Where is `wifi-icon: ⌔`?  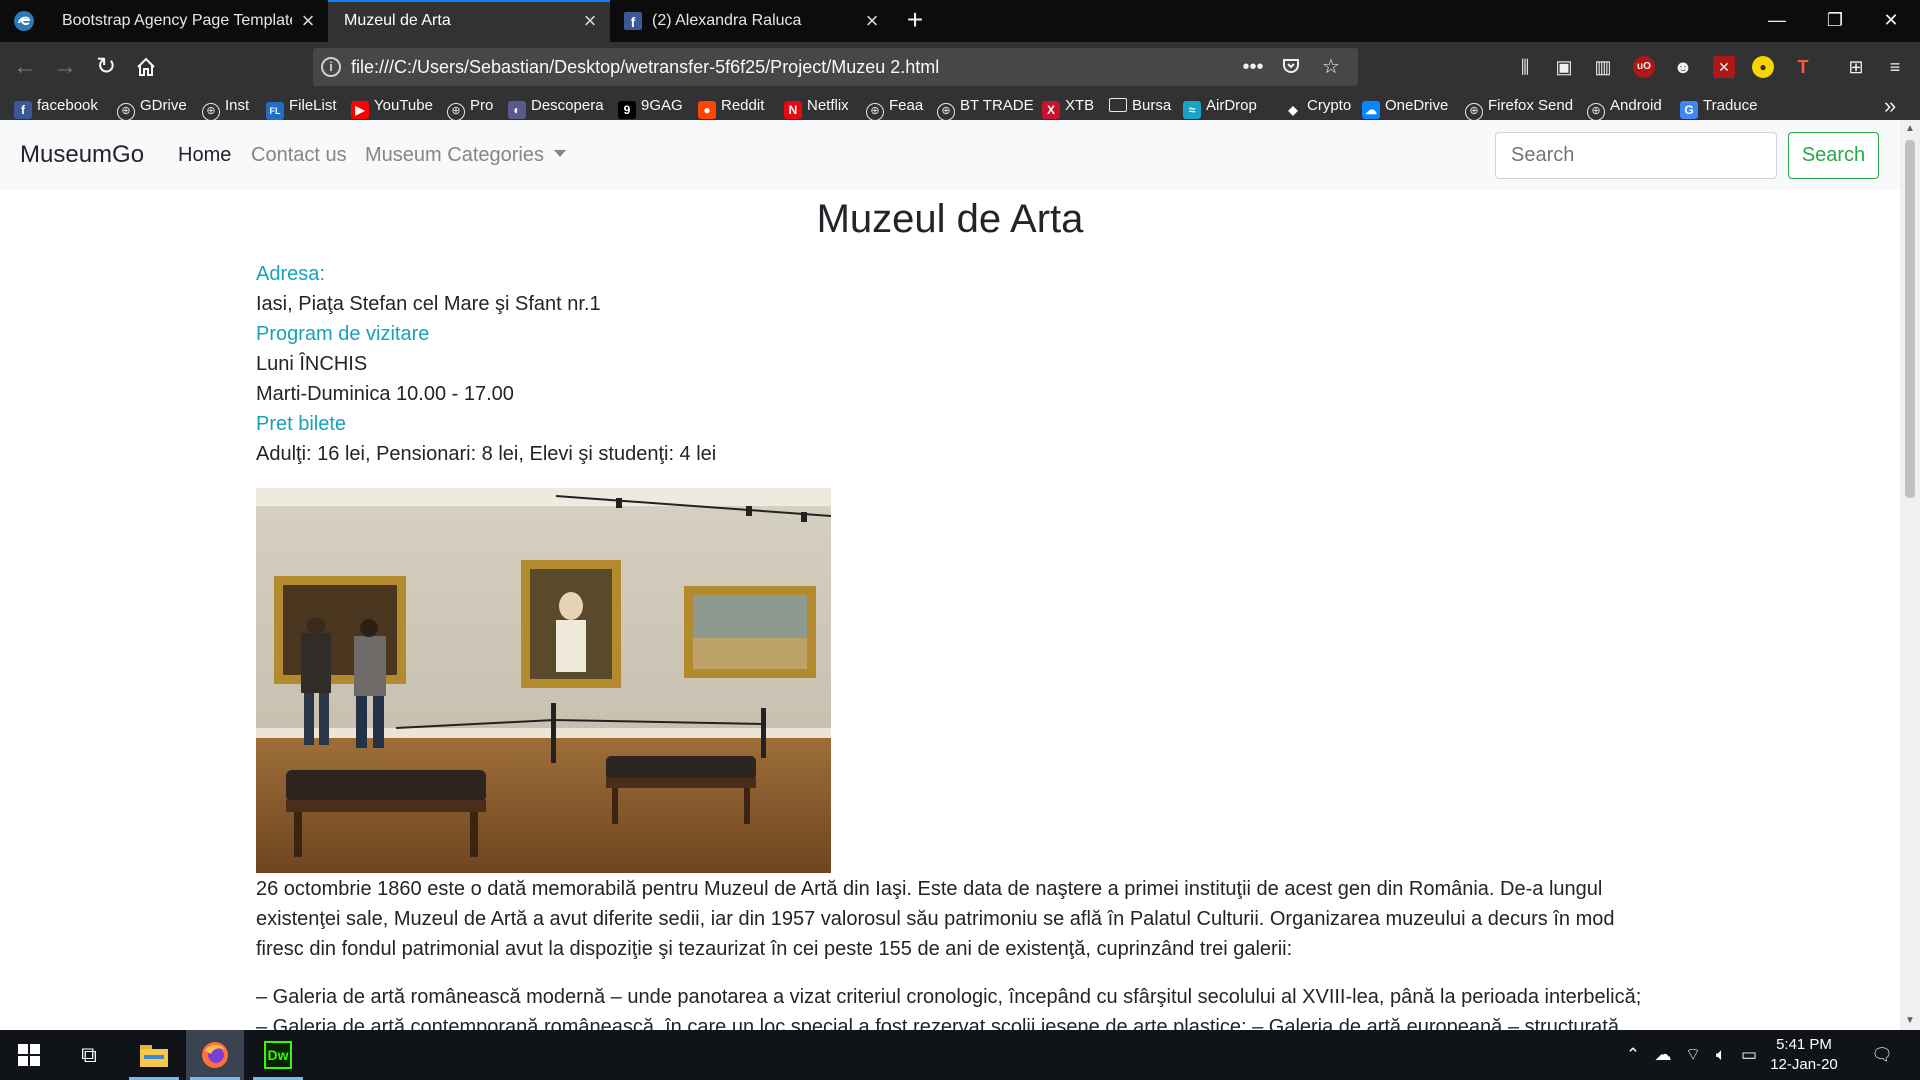 wifi-icon: ⌔ is located at coordinates (1693, 1055).